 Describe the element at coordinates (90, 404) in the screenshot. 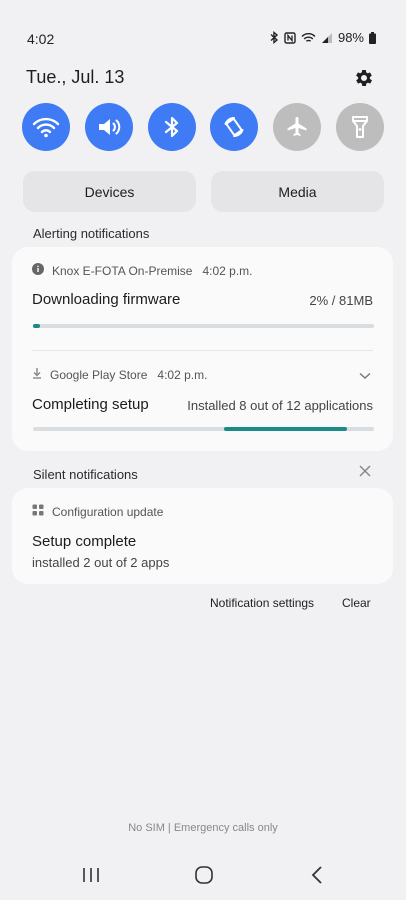

I see `notification-title: Completing setup` at that location.